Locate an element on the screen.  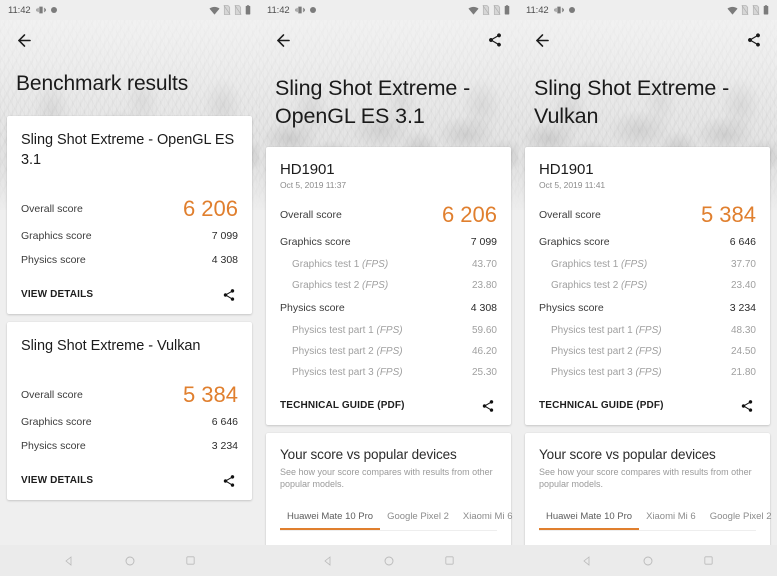
row-label-text: Graphics test 1 is located at coordinates (585, 264).